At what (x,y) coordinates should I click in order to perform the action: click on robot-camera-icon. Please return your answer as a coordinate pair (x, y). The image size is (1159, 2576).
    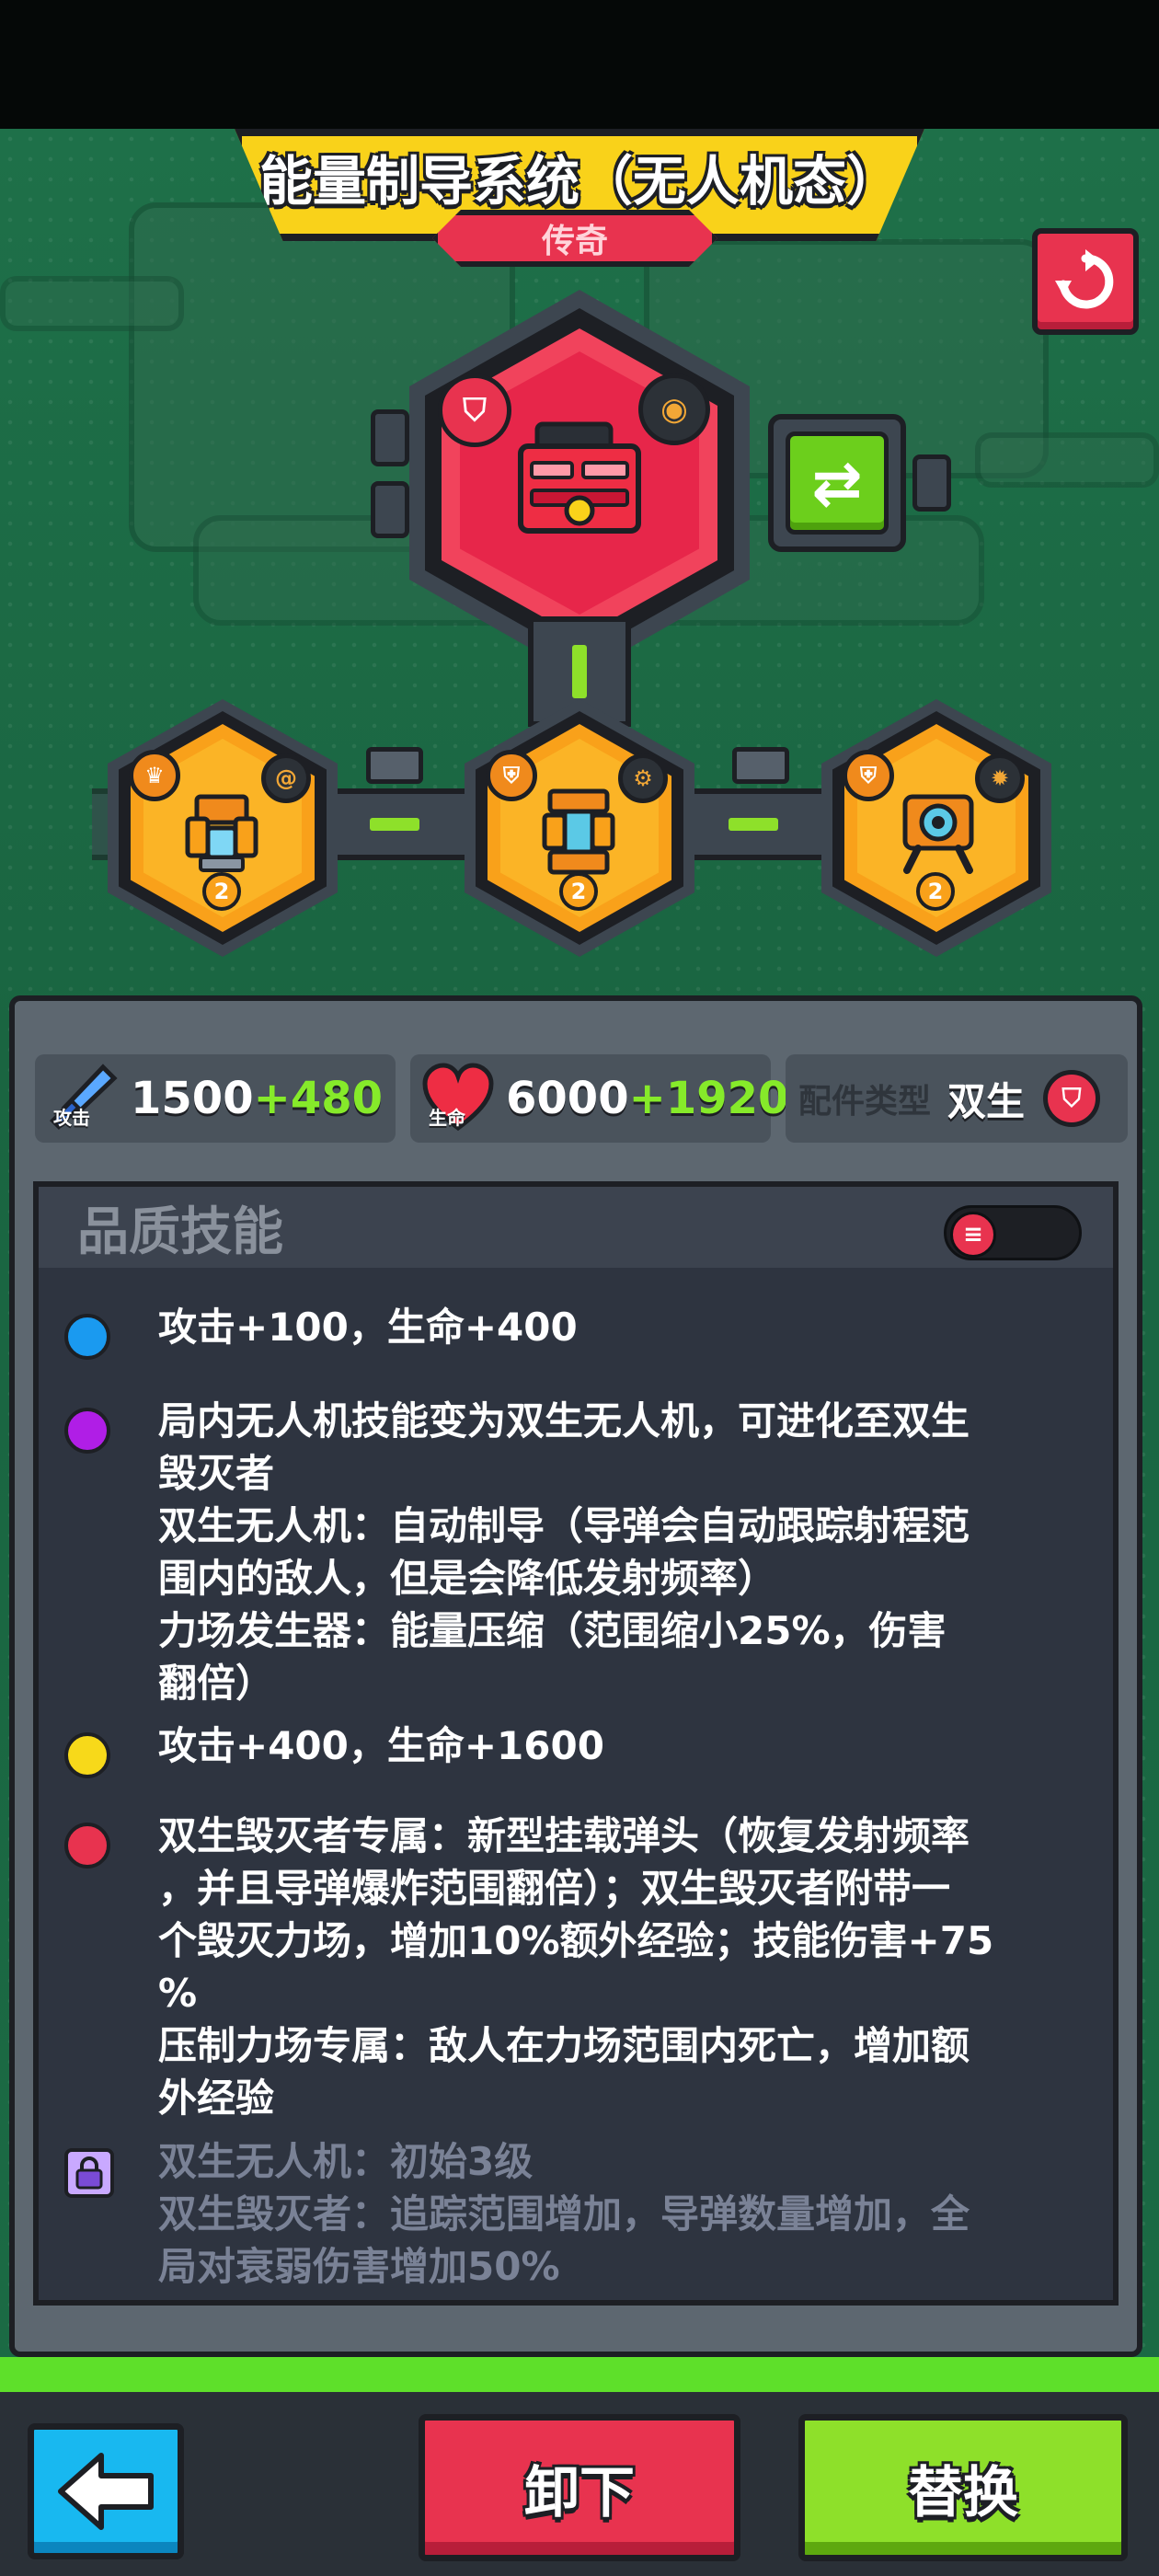
    Looking at the image, I should click on (938, 834).